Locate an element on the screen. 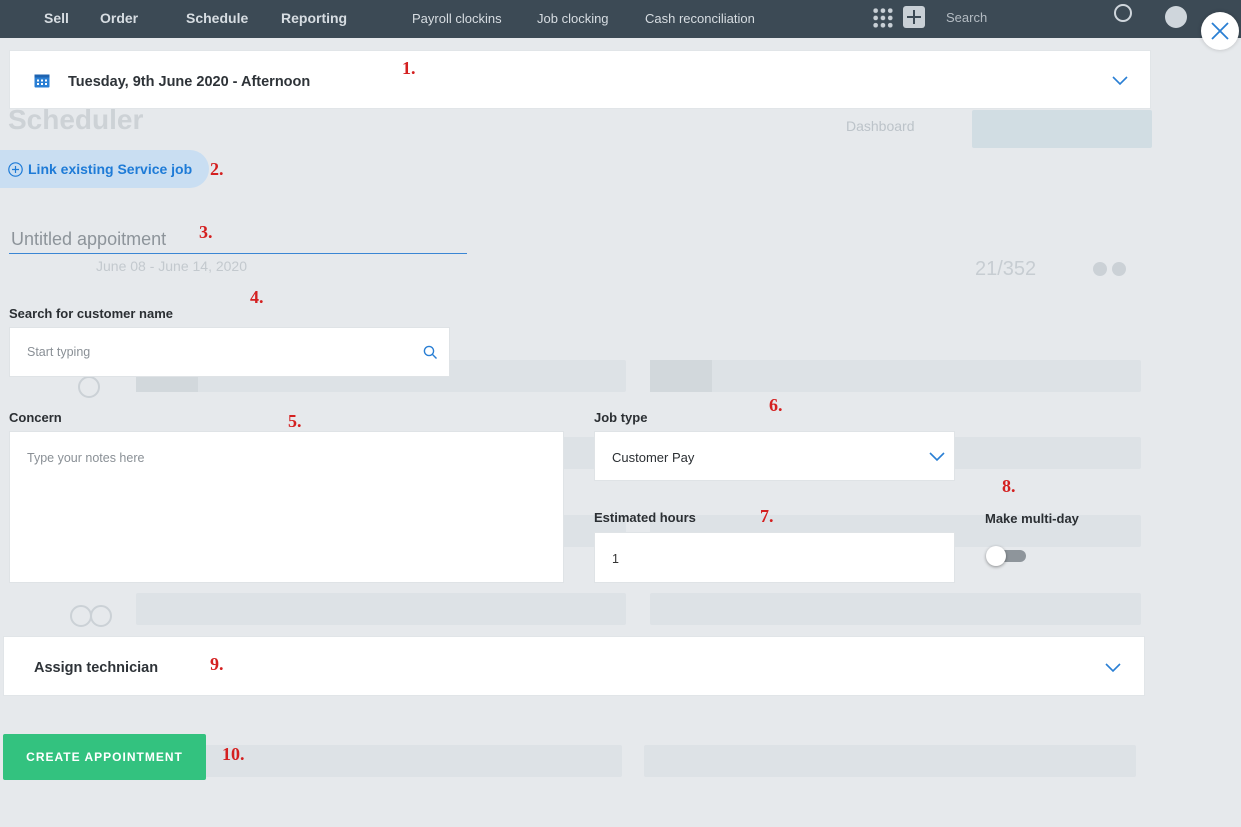 The height and width of the screenshot is (827, 1241). annotation-4: 4. is located at coordinates (257, 297).